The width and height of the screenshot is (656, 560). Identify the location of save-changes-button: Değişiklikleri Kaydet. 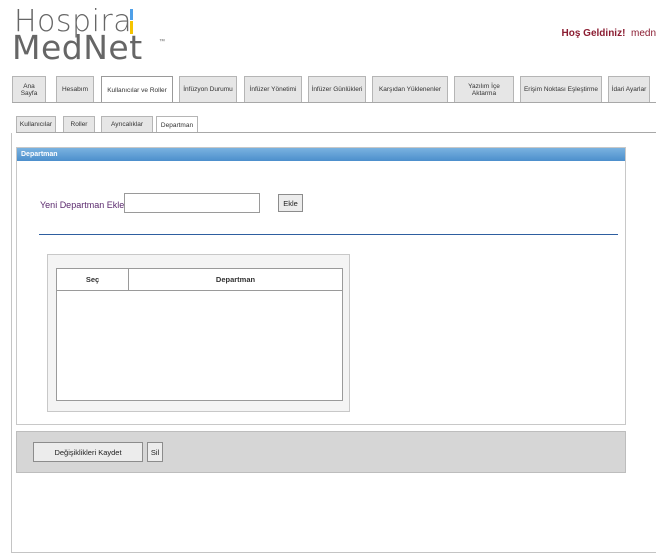
(88, 452).